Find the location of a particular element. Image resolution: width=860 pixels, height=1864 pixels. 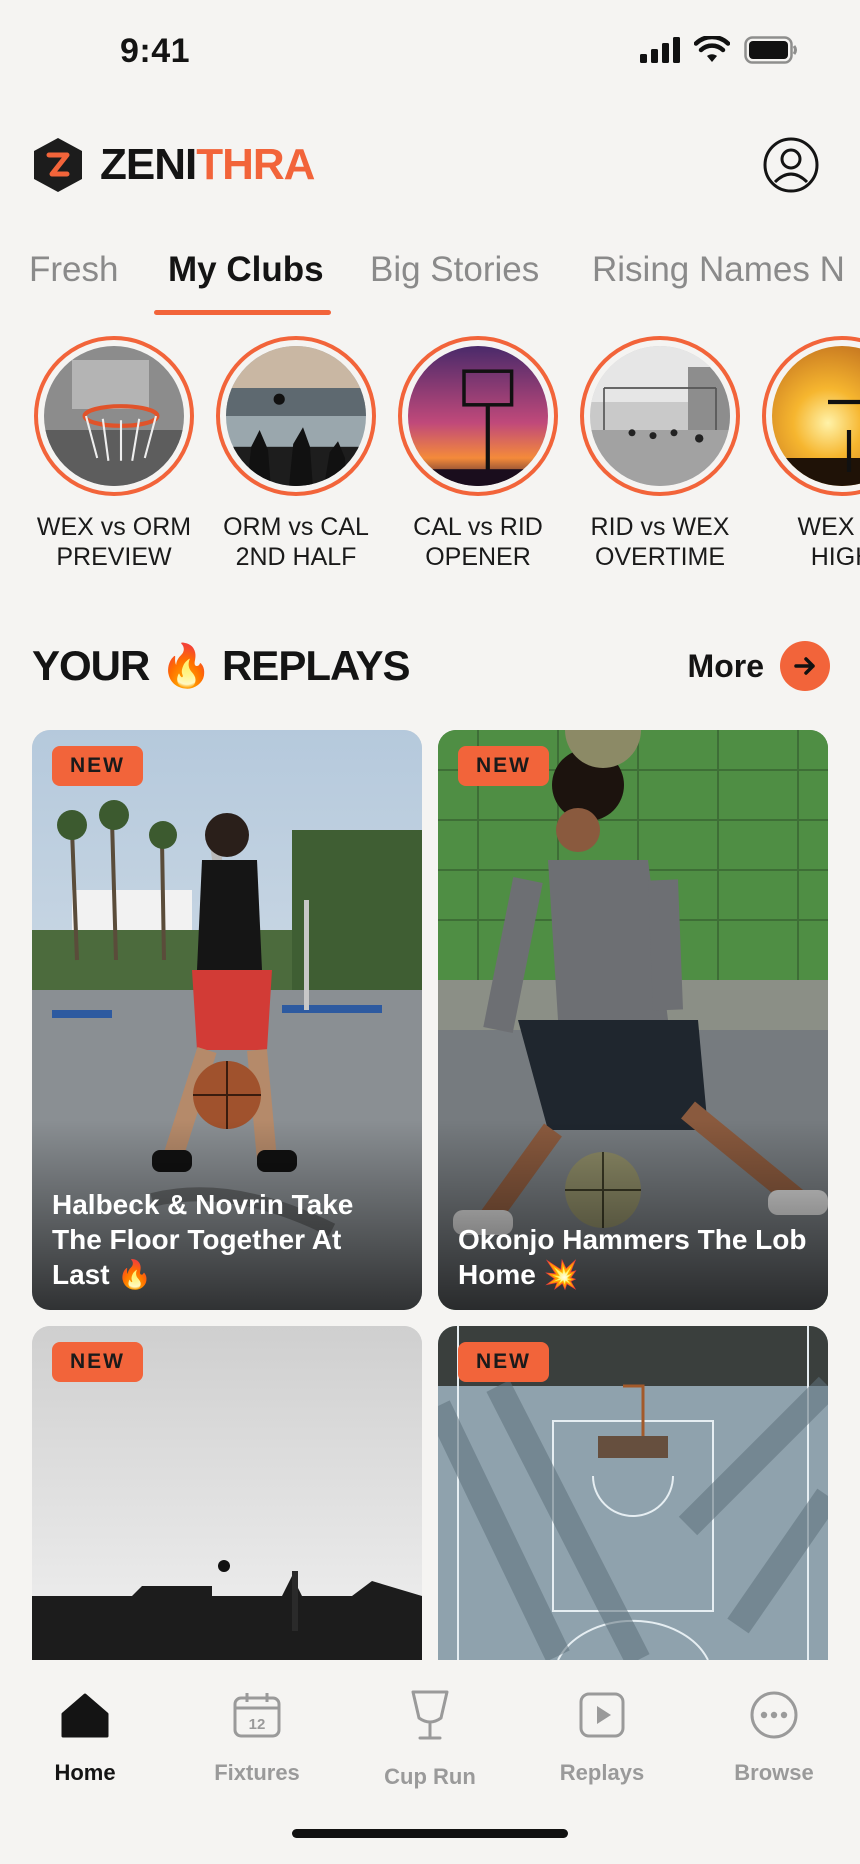

brand-name: ZENITHRA is located at coordinates (207, 165).